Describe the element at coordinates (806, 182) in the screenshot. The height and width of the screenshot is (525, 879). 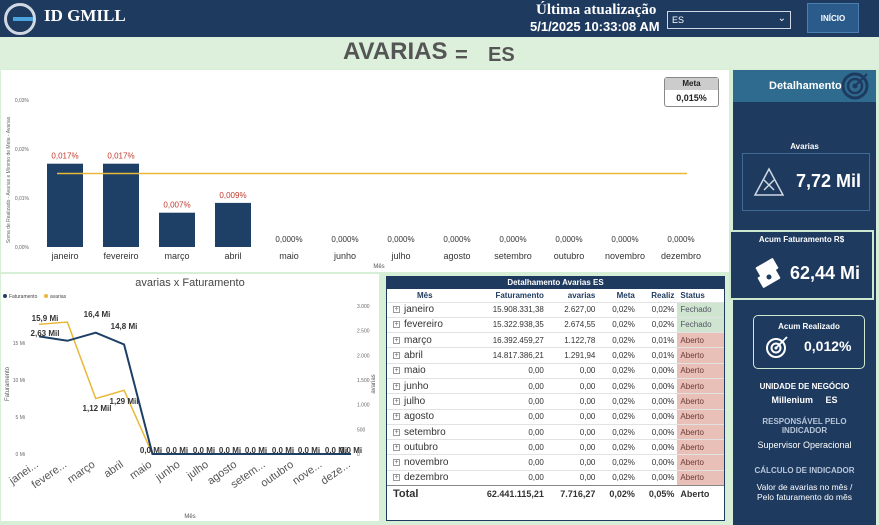
I see `kpi-avarias-card: 7,72 Mil` at that location.